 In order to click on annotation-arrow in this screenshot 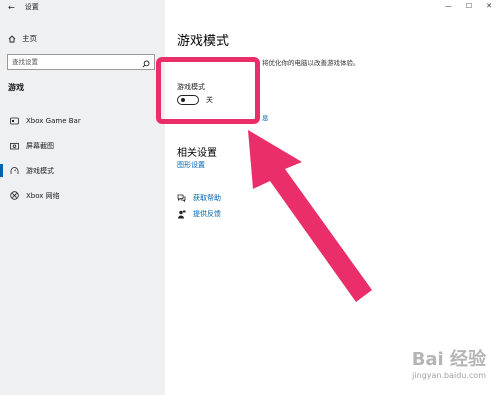, I will do `click(310, 216)`.